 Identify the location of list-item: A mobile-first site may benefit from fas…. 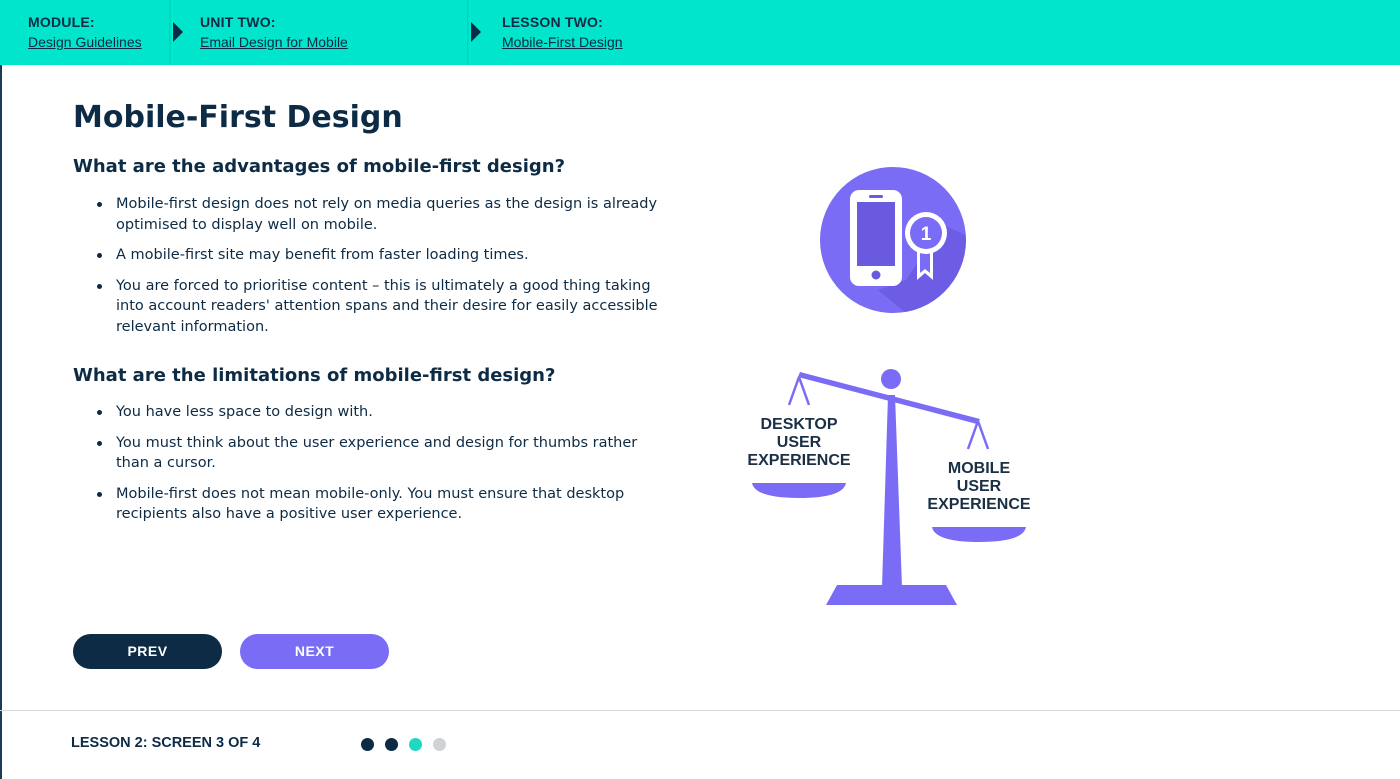
(373, 255).